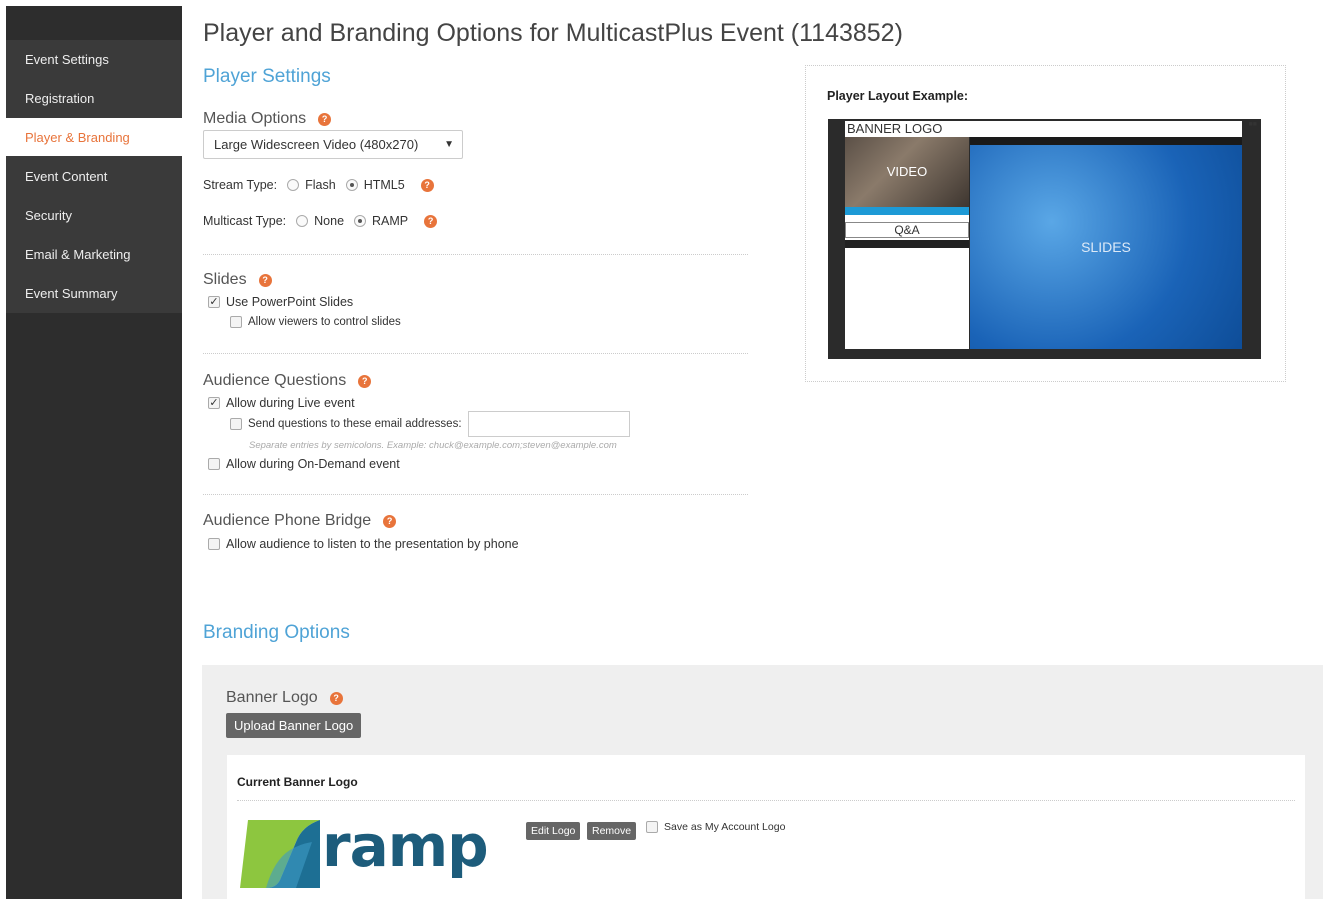 The width and height of the screenshot is (1323, 899). I want to click on allow-control-row: Allow viewers to control slides, so click(315, 322).